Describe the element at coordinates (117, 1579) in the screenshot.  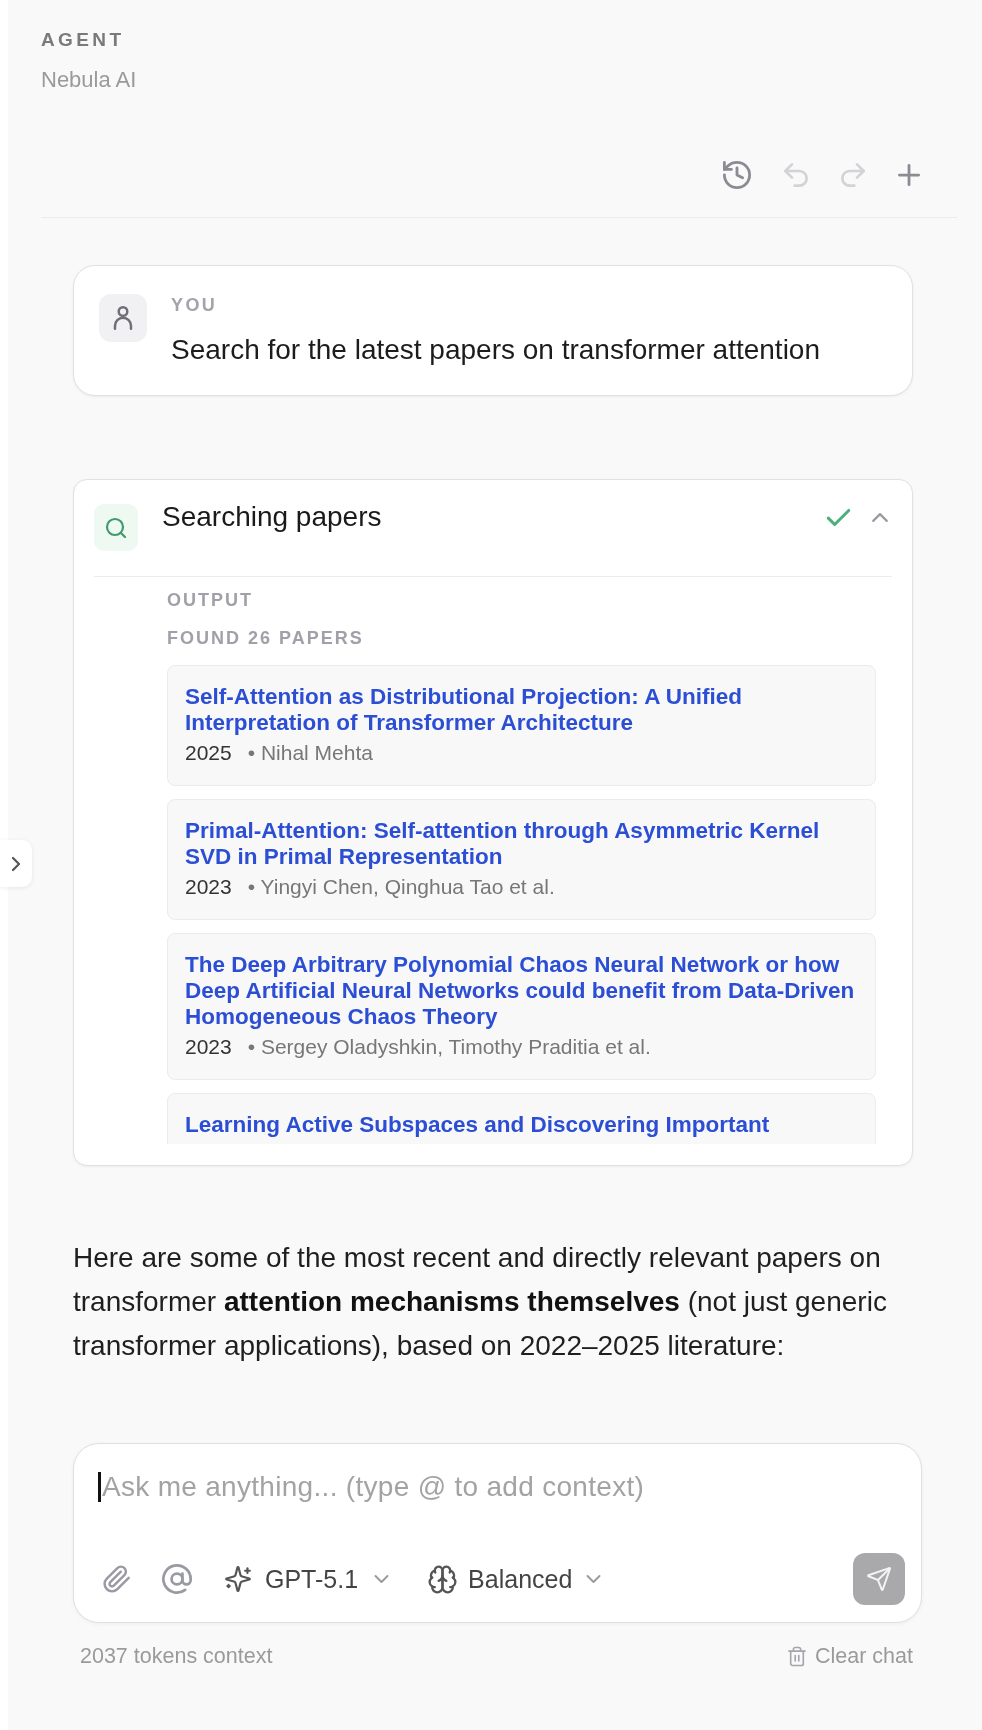
I see `paperclip-icon` at that location.